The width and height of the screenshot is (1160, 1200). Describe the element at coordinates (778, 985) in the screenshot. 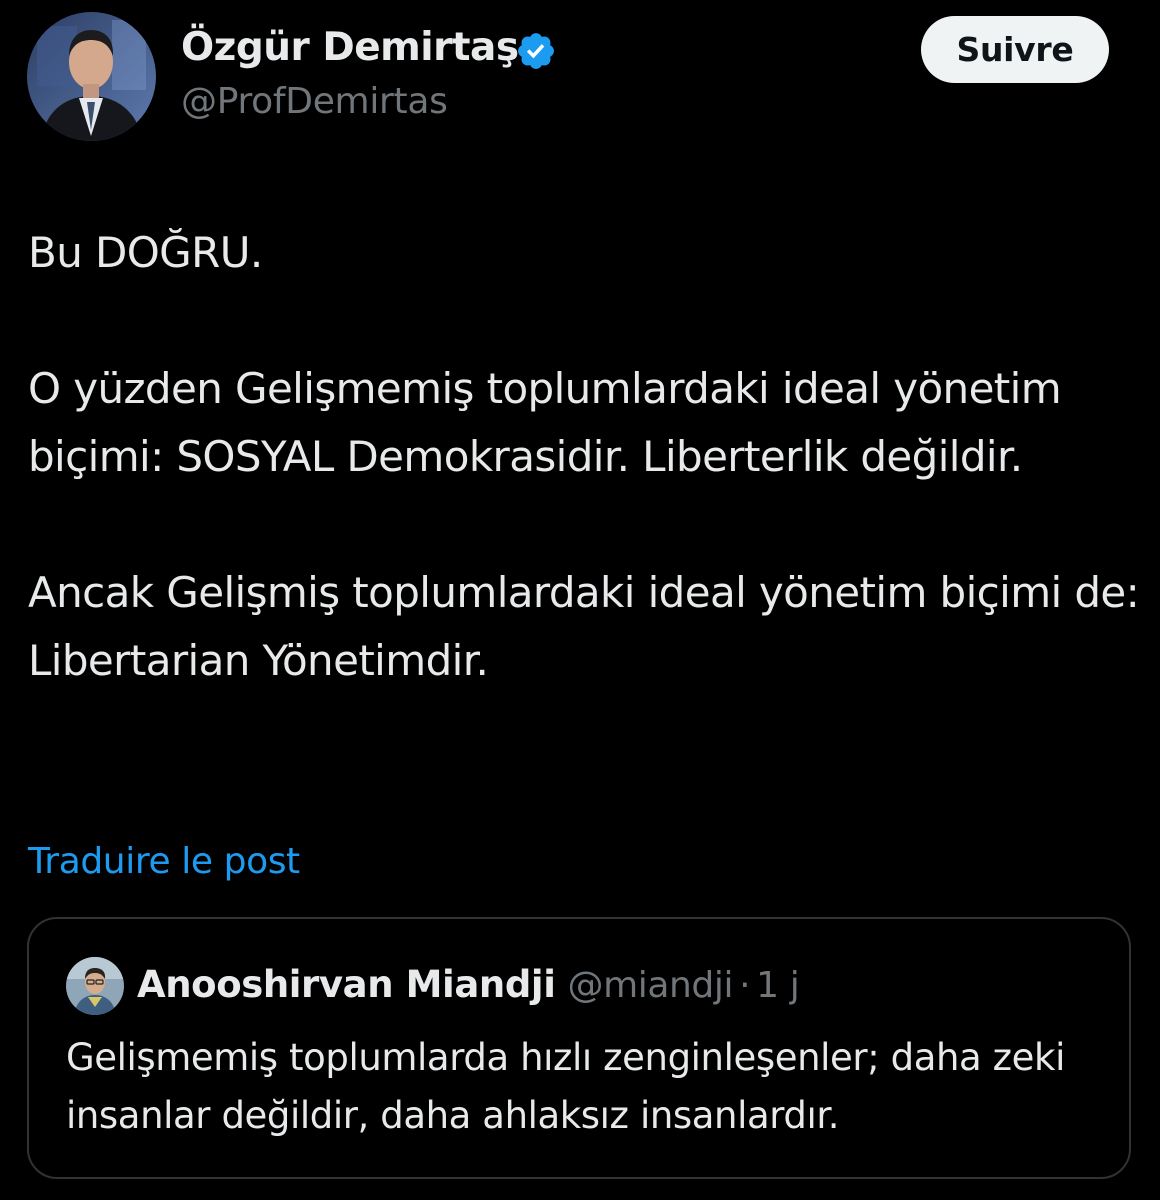

I see `quoted-tweet-time: 1 j` at that location.